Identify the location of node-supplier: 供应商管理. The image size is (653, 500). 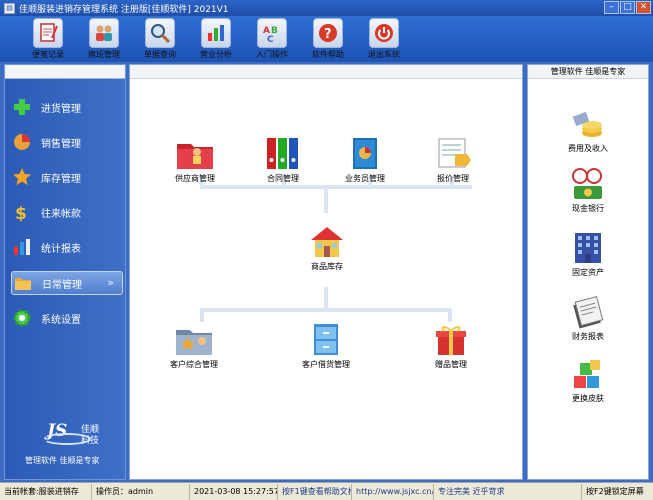
(195, 159).